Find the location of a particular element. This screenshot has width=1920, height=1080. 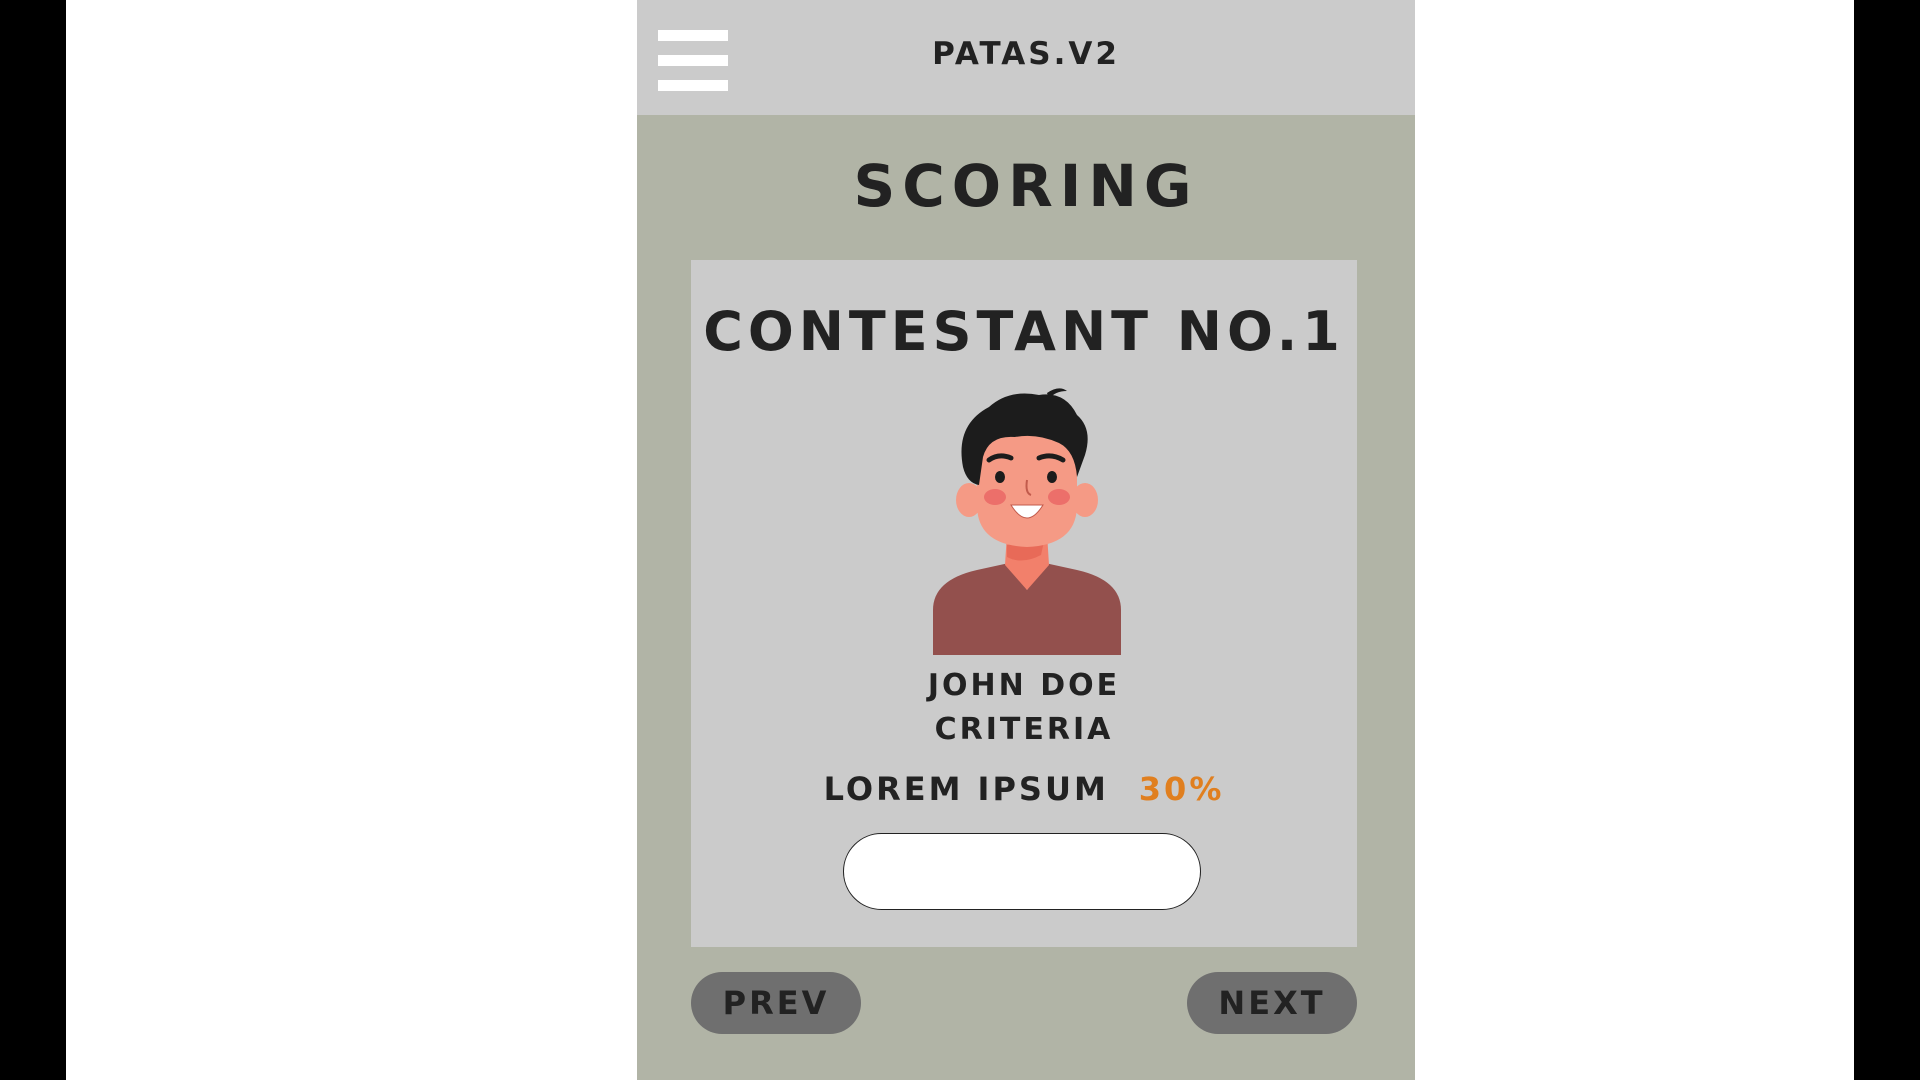

page-title: SCORING is located at coordinates (1026, 186).